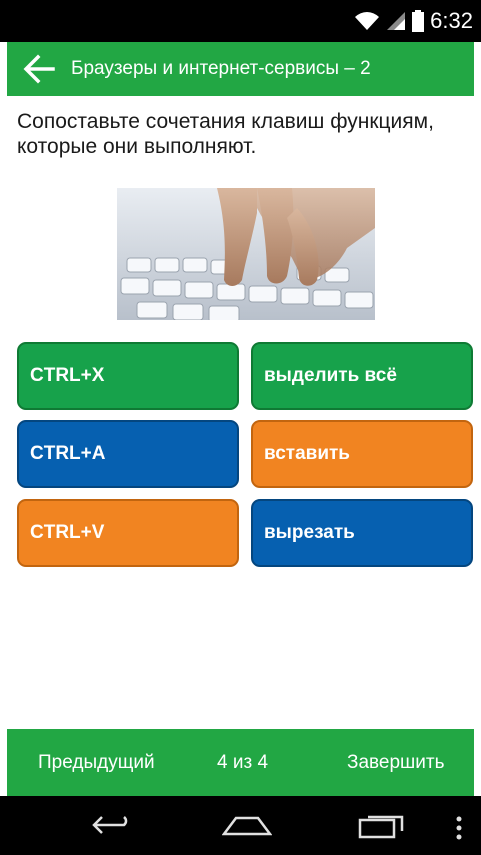 This screenshot has height=855, width=481. Describe the element at coordinates (110, 825) in the screenshot. I see `back-nav-icon` at that location.